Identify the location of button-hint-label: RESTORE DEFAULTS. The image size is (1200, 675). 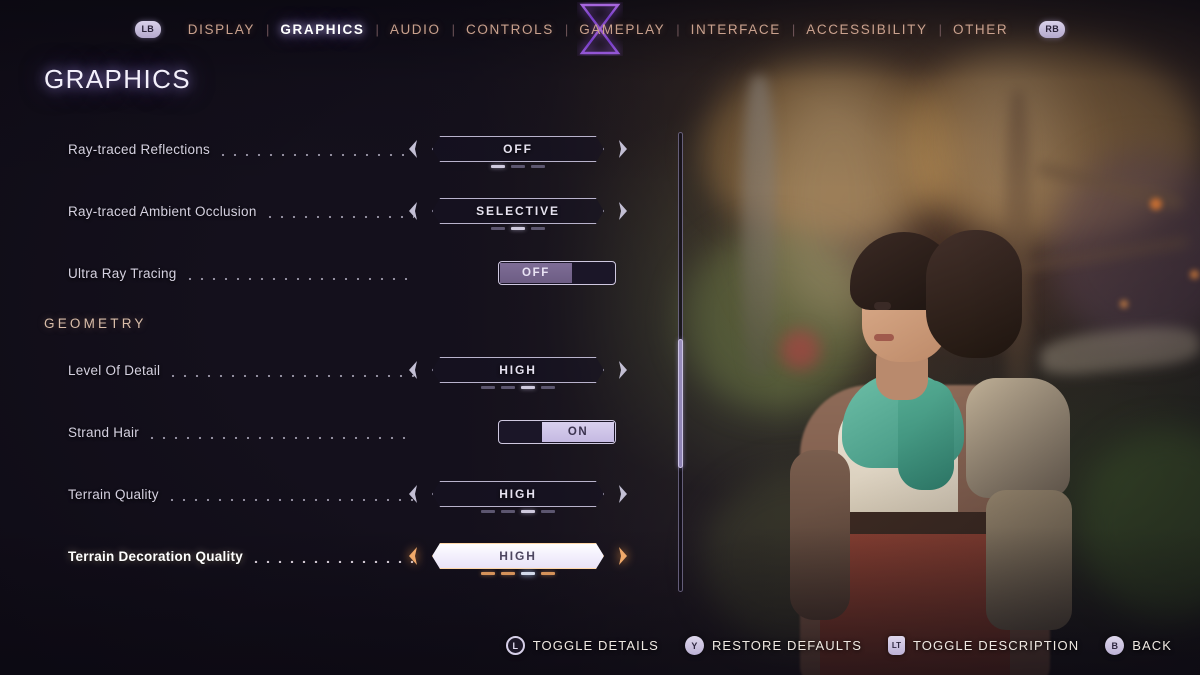
(786, 645).